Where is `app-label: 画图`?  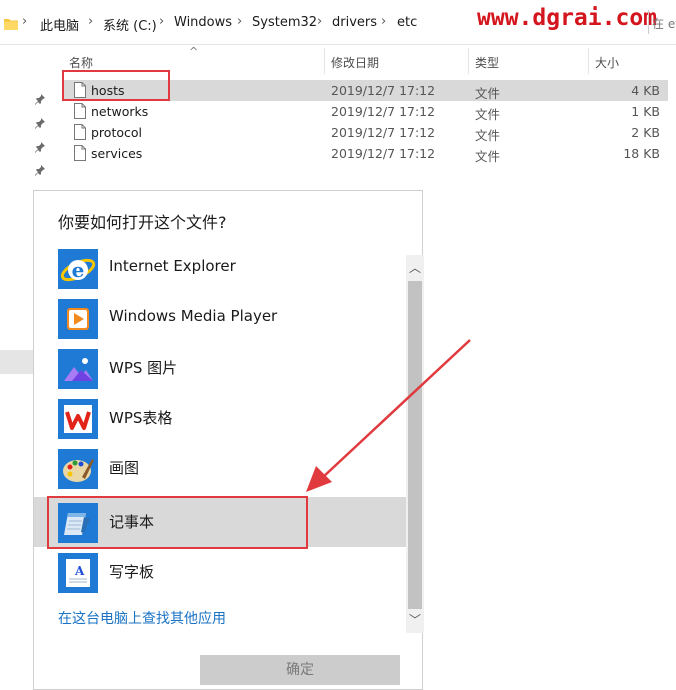 app-label: 画图 is located at coordinates (124, 468).